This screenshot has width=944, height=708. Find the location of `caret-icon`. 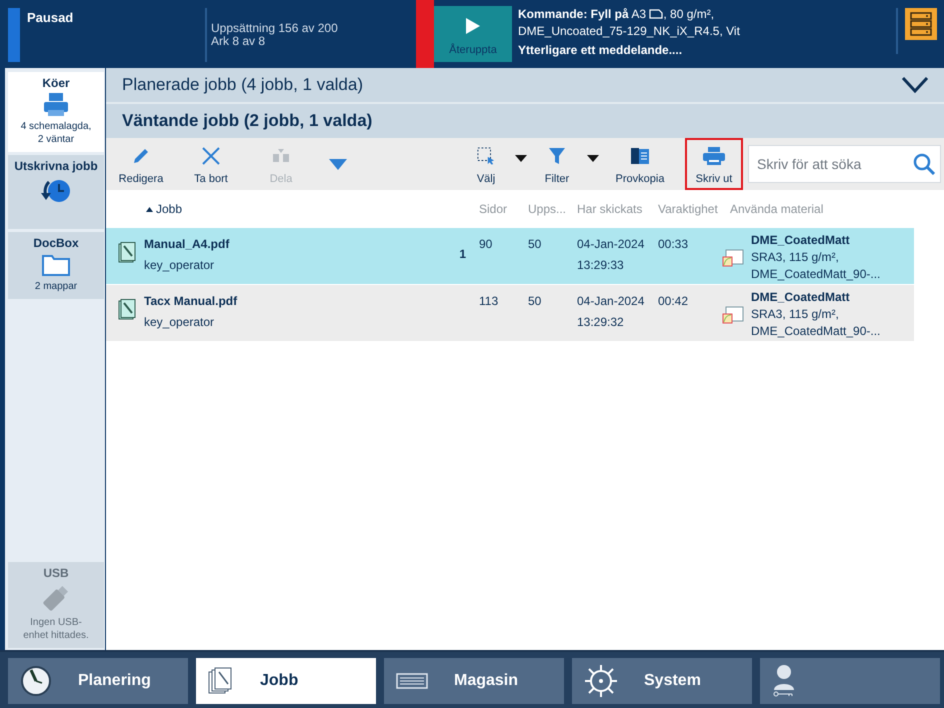

caret-icon is located at coordinates (338, 164).